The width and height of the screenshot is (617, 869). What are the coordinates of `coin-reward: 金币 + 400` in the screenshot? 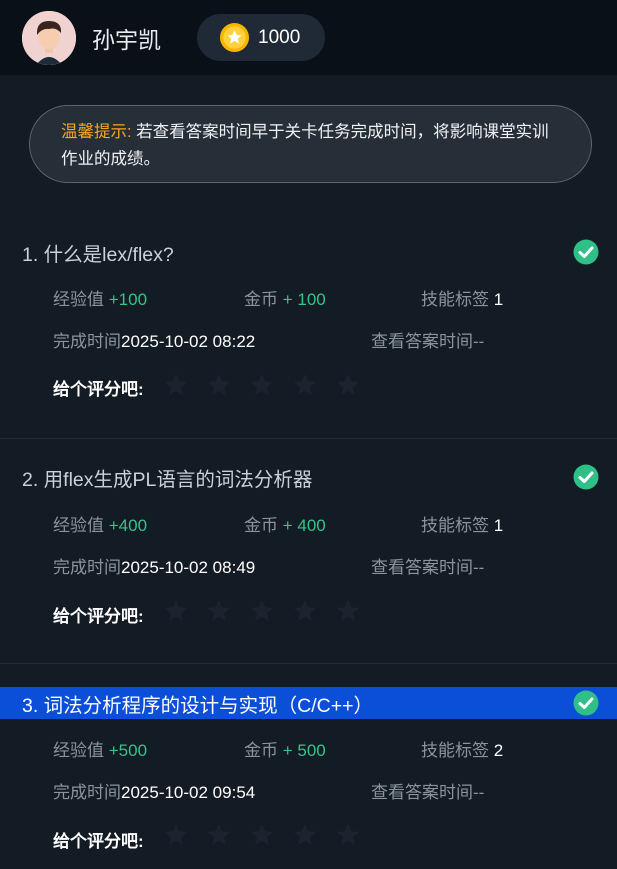 It's located at (285, 525).